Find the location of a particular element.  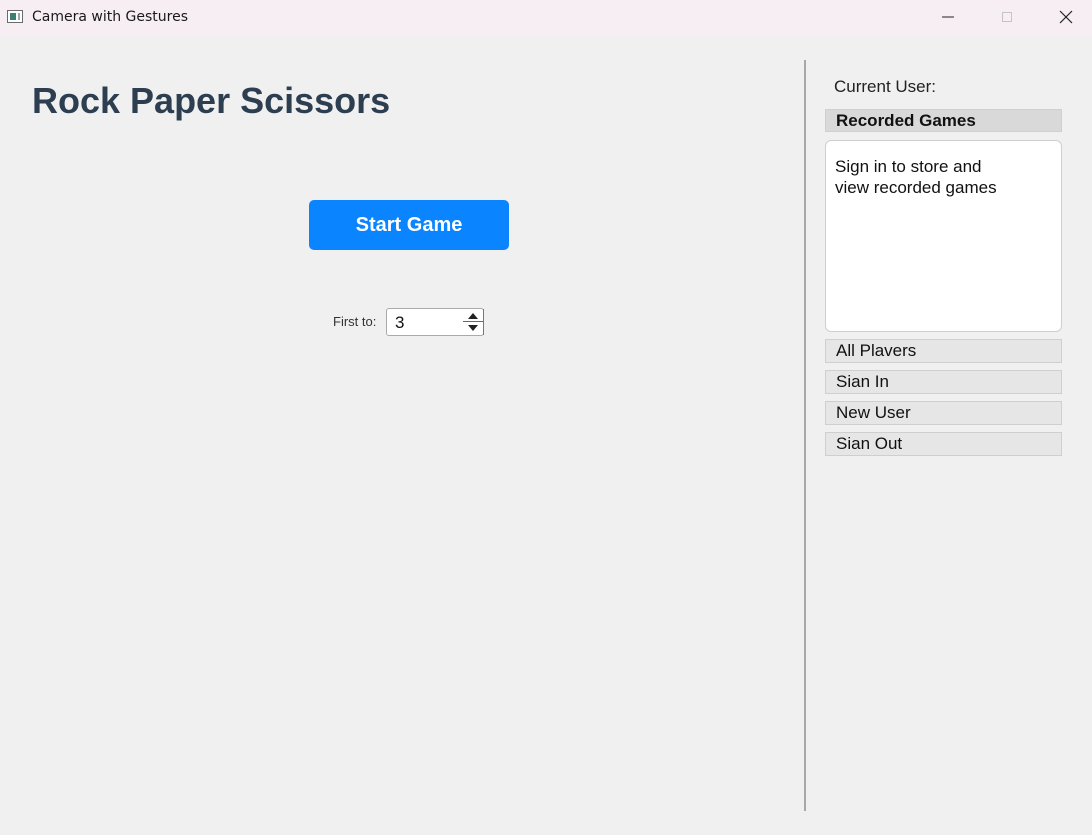

recorded-games-list: Sign in to store and view recorded games is located at coordinates (943, 236).